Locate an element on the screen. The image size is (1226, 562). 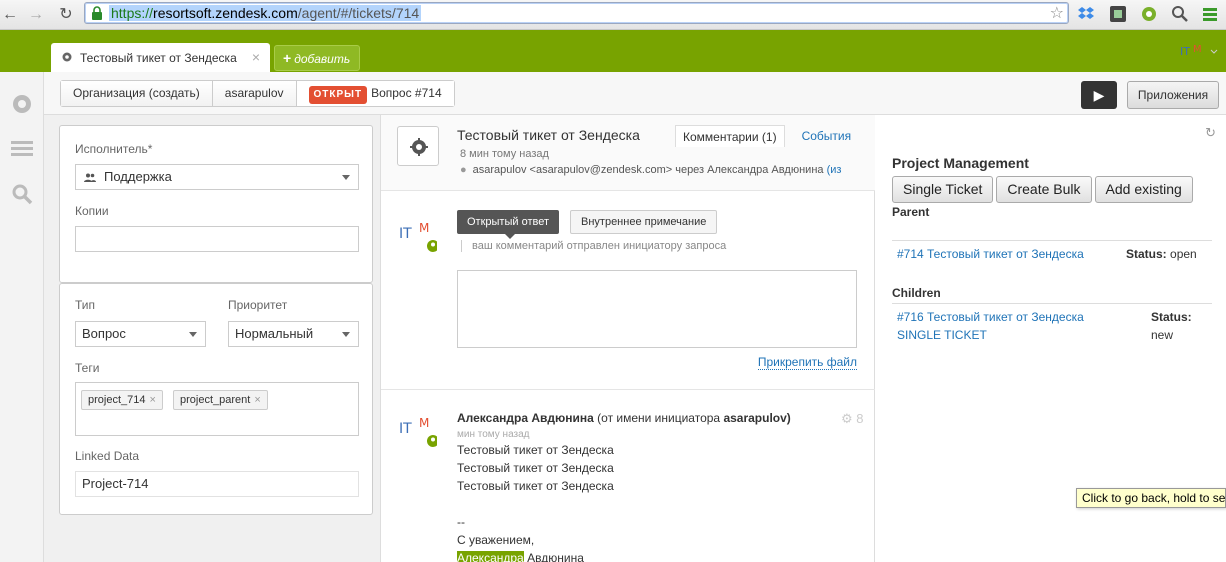
add-tab-button: + добавить is located at coordinates (317, 58).